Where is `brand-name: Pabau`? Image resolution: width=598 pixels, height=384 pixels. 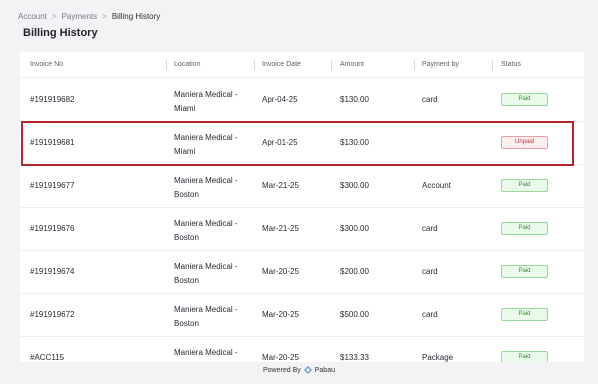 brand-name: Pabau is located at coordinates (325, 370).